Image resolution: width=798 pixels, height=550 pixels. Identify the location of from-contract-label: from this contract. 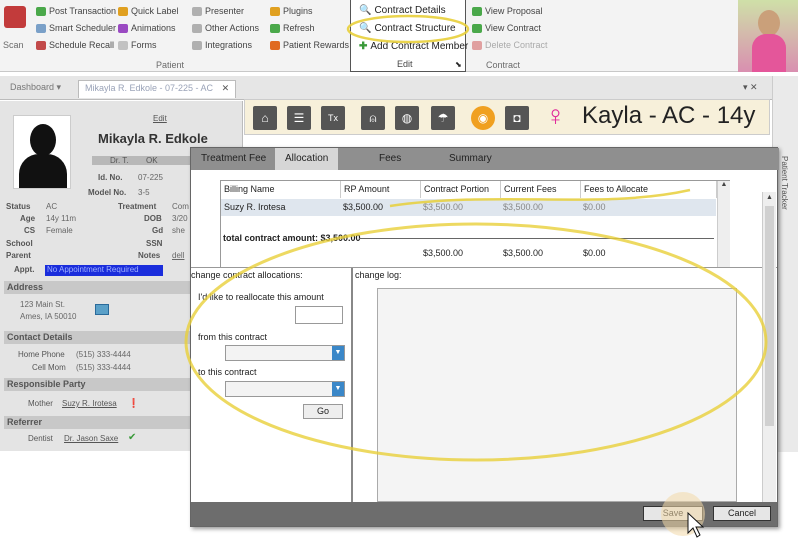
(233, 337).